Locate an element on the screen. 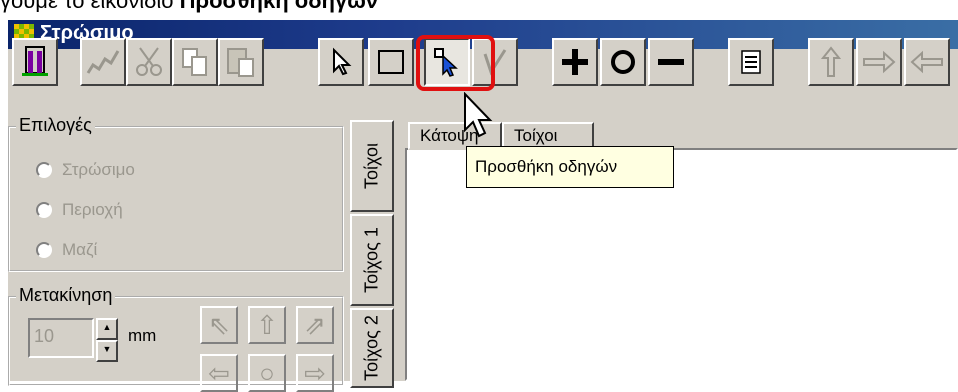 The image size is (958, 392). spin-down-button: ▼ is located at coordinates (107, 351).